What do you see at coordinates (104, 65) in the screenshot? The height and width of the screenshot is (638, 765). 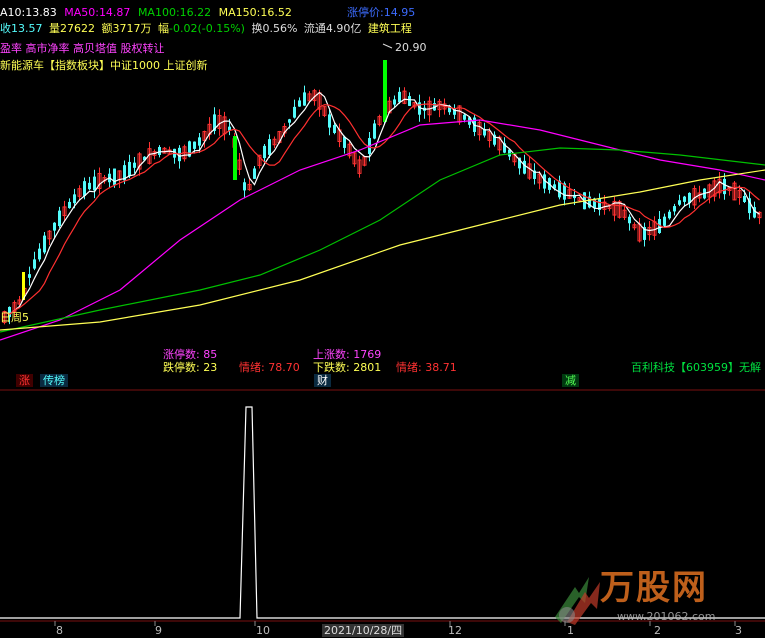 I see `concept-tags-row2: 新能源车【指数板块】中证1000 上证创新` at bounding box center [104, 65].